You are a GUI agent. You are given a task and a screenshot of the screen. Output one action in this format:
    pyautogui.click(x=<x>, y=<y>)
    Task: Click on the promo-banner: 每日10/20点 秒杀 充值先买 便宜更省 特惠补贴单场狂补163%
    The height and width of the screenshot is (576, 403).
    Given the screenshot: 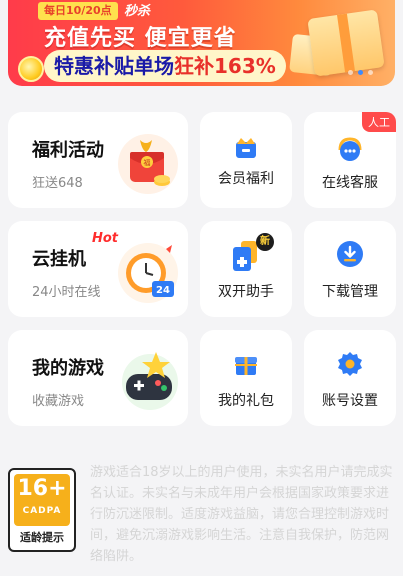 What is the action you would take?
    pyautogui.click(x=201, y=43)
    